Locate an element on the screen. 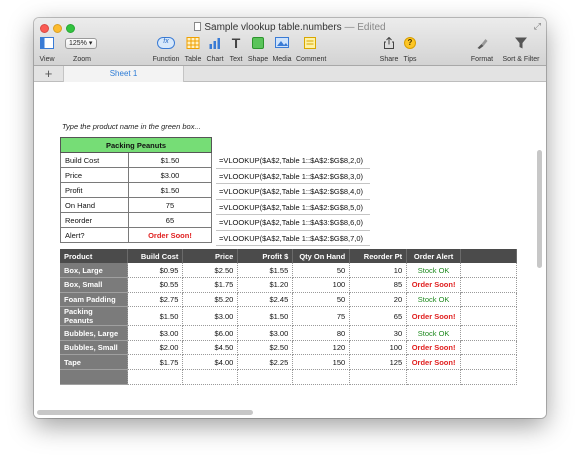 The width and height of the screenshot is (580, 467). add-sheet-button: + is located at coordinates (49, 74).